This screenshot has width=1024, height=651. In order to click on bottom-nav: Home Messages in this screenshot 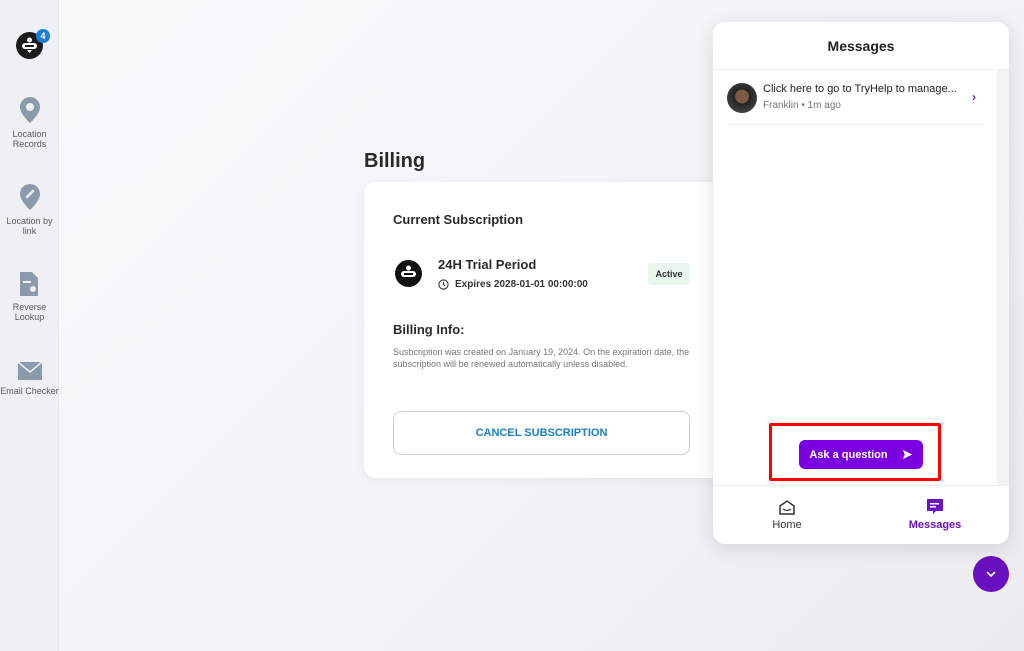, I will do `click(861, 514)`.